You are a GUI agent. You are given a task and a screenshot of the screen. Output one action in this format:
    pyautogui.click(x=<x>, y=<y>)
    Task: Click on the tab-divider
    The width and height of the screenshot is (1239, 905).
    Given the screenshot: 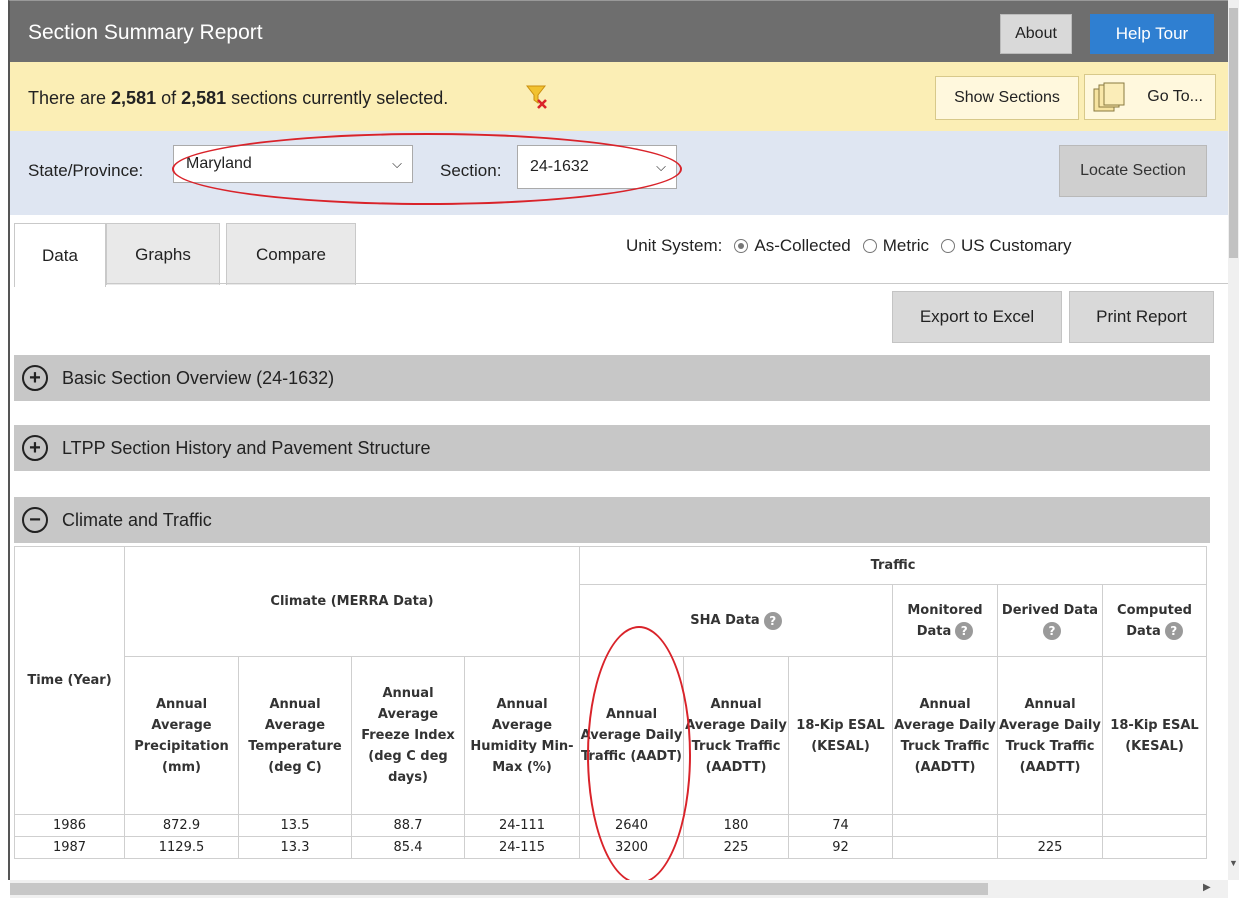 What is the action you would take?
    pyautogui.click(x=667, y=283)
    